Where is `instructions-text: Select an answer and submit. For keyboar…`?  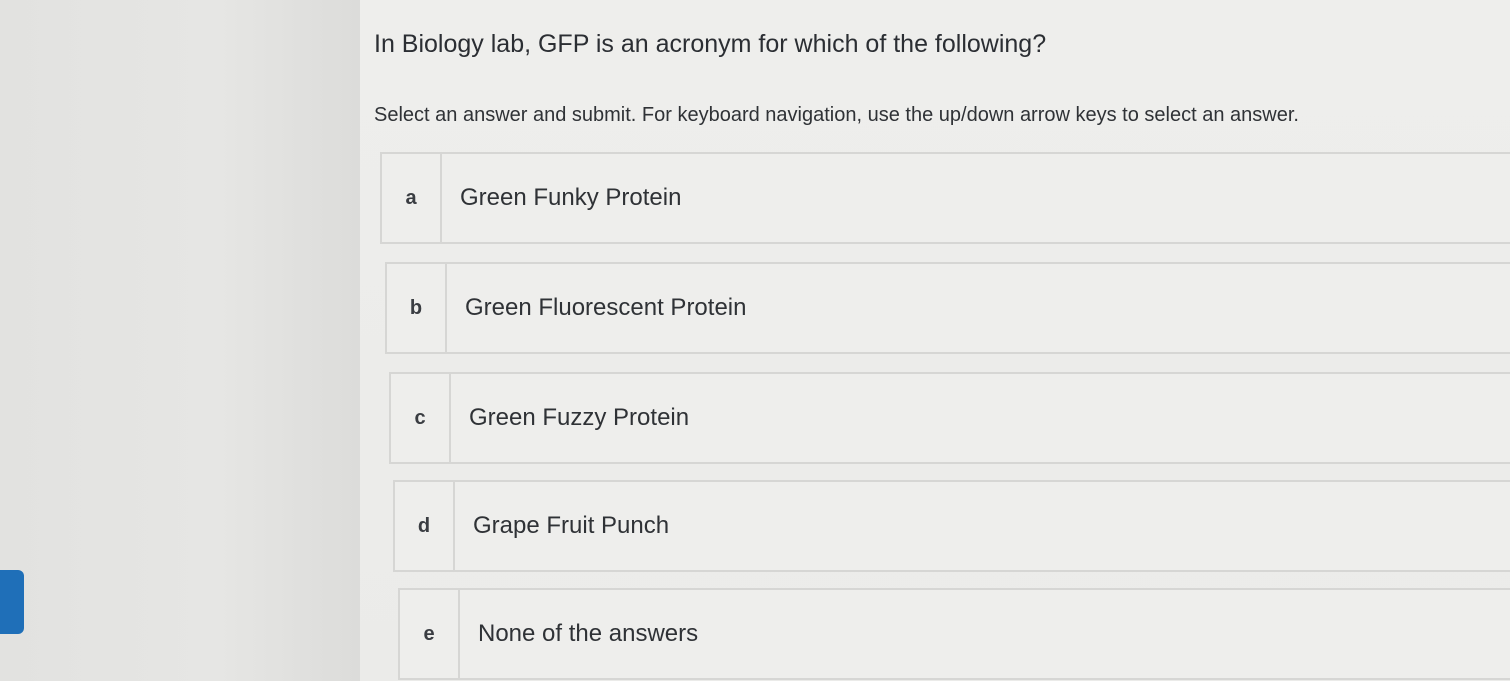 instructions-text: Select an answer and submit. For keyboar… is located at coordinates (836, 115).